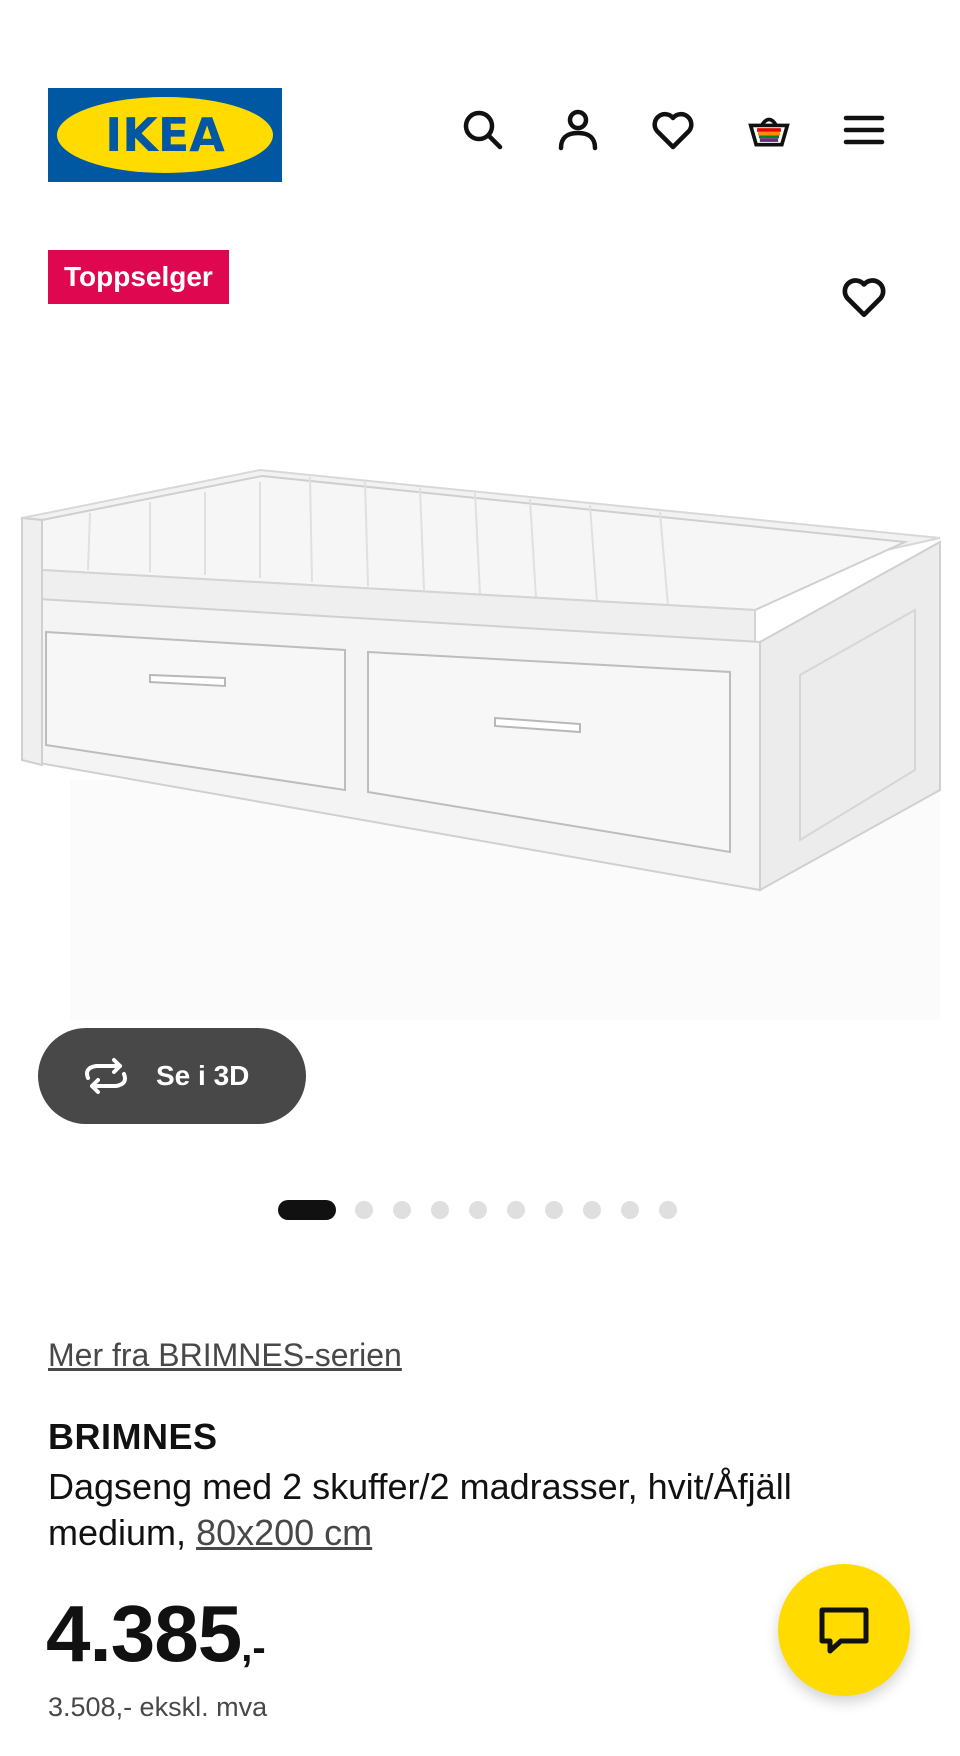 The image size is (960, 1756). I want to click on chat-icon, so click(844, 1630).